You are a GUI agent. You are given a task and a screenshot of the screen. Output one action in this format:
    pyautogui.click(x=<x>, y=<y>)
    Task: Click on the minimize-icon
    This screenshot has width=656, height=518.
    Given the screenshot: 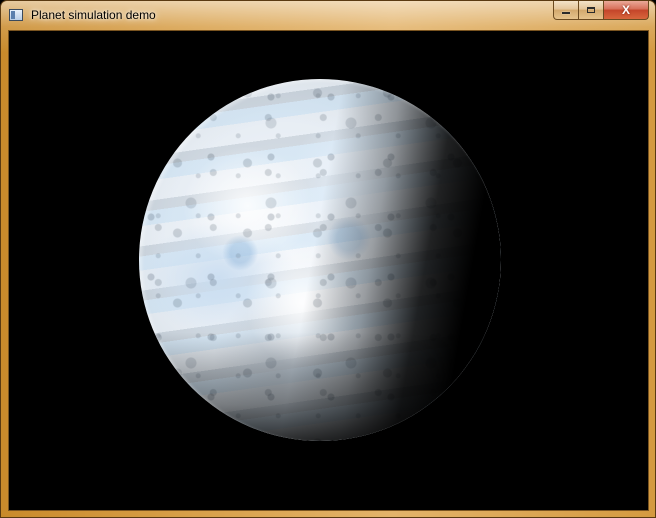 What is the action you would take?
    pyautogui.click(x=566, y=13)
    